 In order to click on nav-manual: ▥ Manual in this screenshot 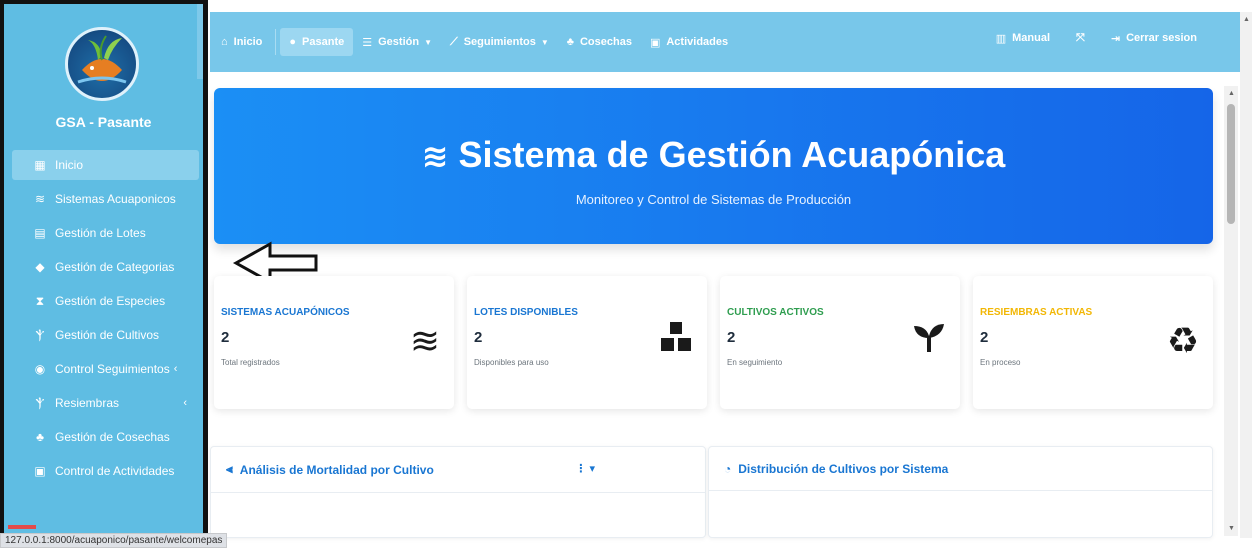, I will do `click(1023, 38)`.